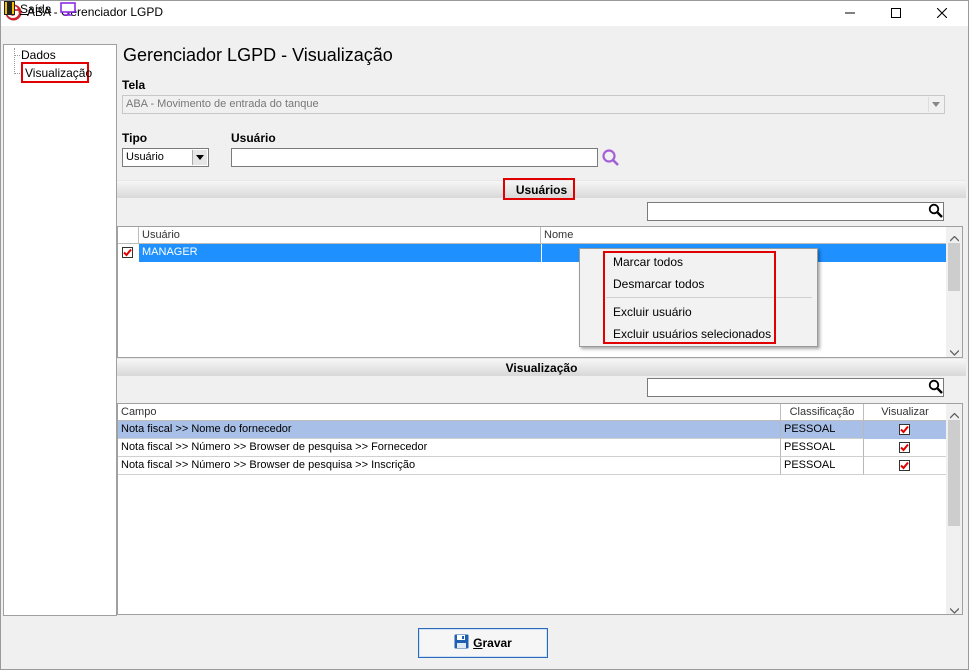 The width and height of the screenshot is (969, 670). I want to click on vis-filter-input, so click(795, 387).